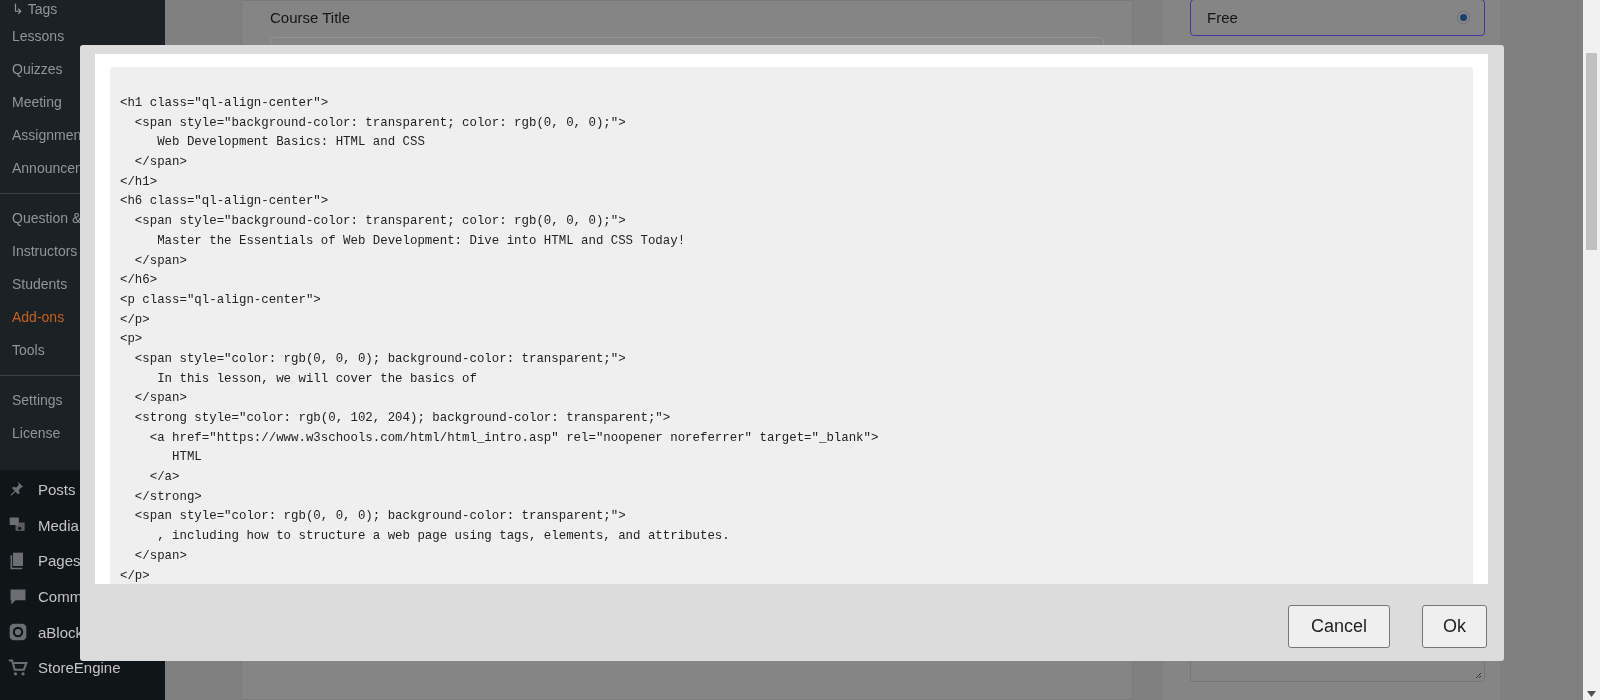 The image size is (1600, 700). I want to click on code-line: <p class="ql-align-center">, so click(220, 300).